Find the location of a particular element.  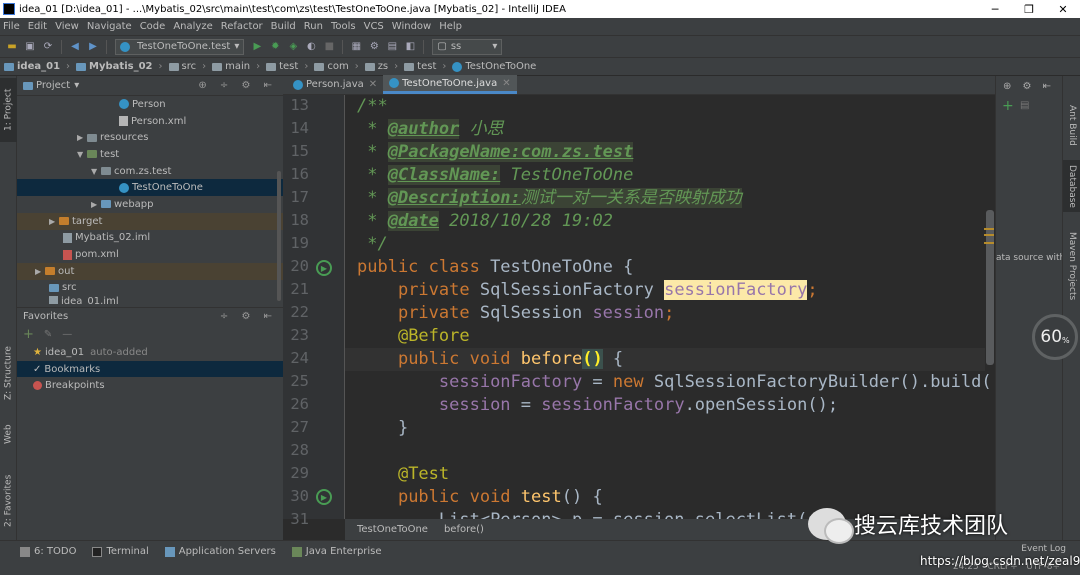

back-icon: ◀ is located at coordinates (75, 47).